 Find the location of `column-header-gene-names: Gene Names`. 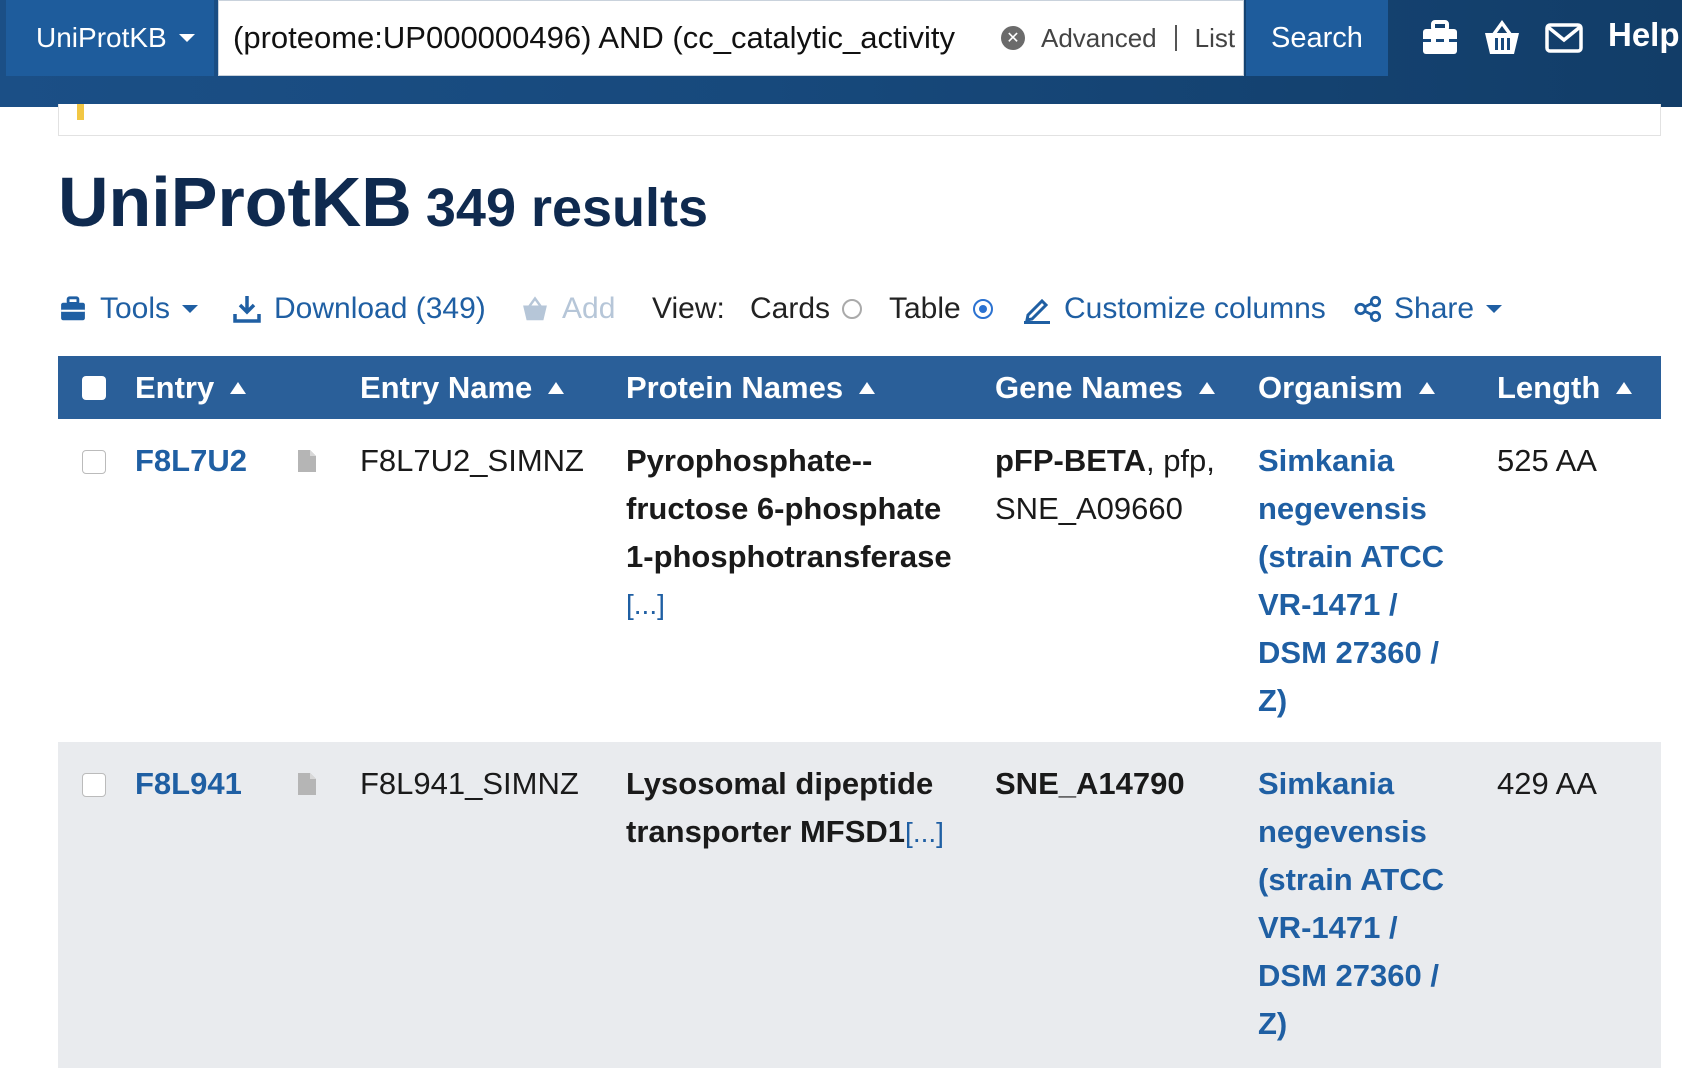

column-header-gene-names: Gene Names is located at coordinates (1105, 387).